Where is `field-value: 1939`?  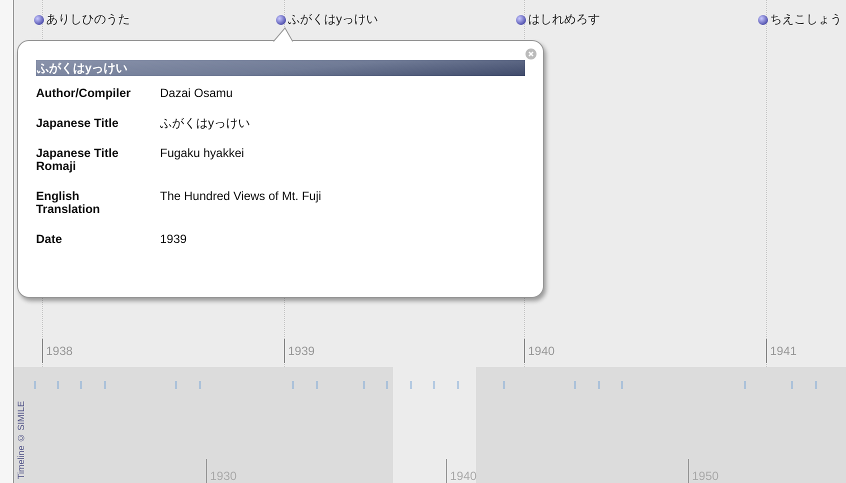 field-value: 1939 is located at coordinates (174, 239).